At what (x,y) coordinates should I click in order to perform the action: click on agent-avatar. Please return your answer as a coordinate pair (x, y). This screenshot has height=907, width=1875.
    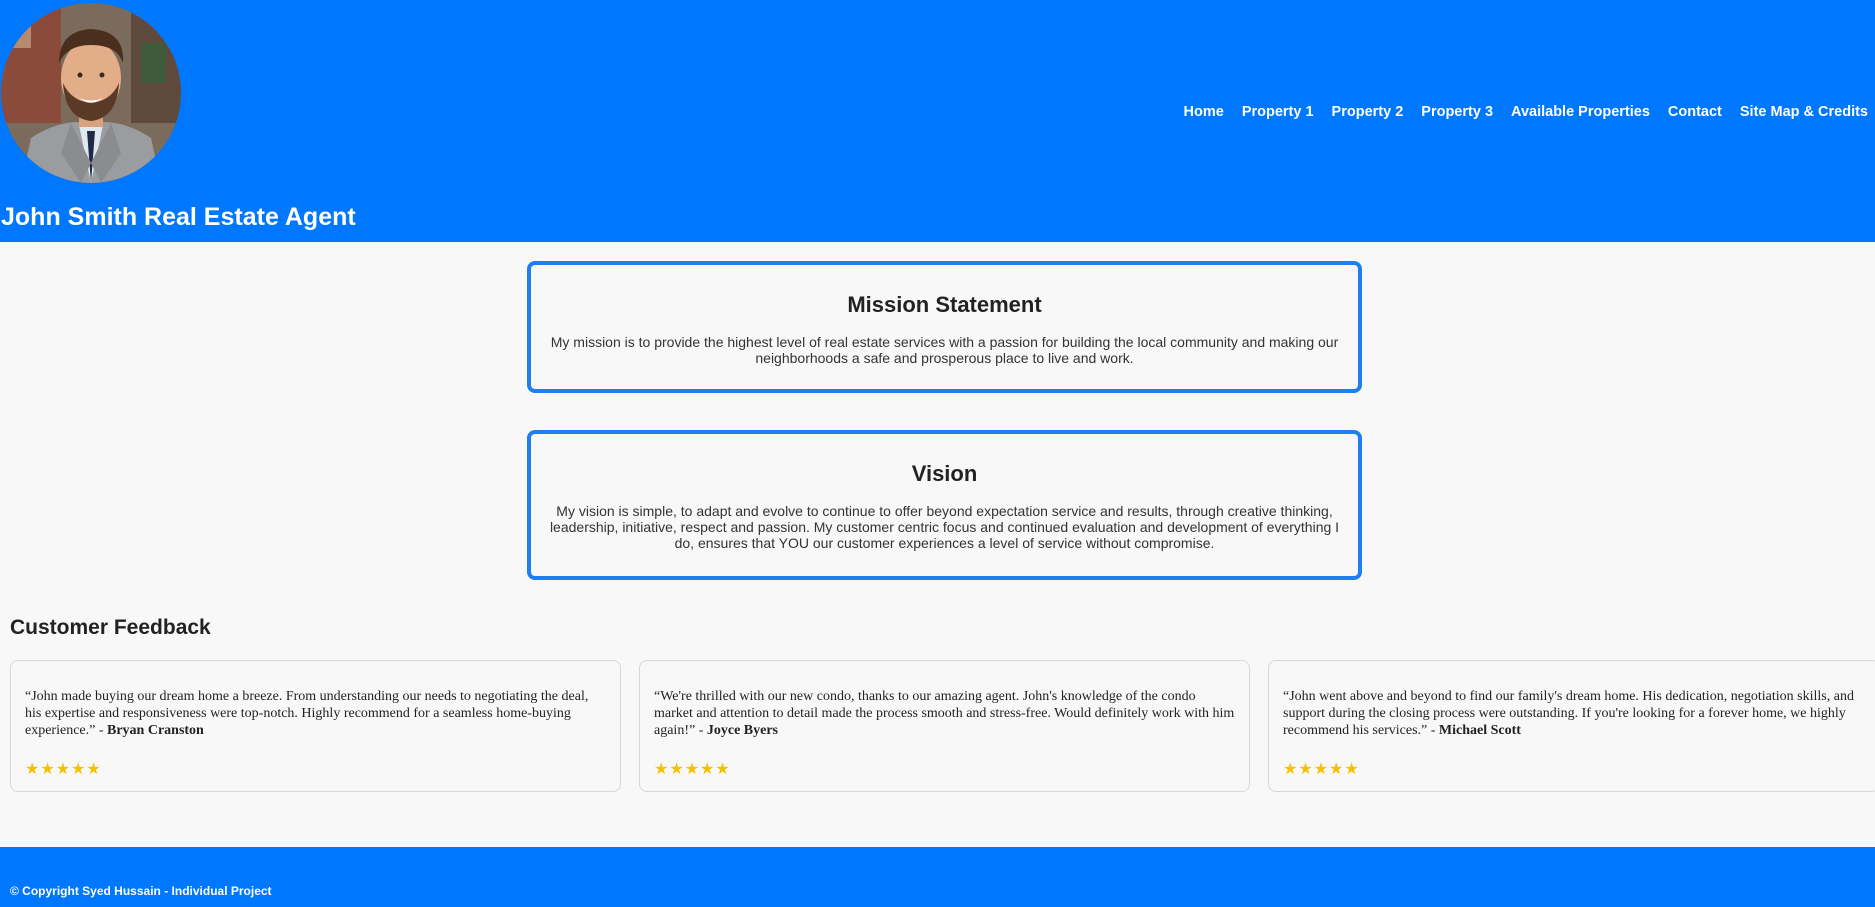
    Looking at the image, I should click on (91, 93).